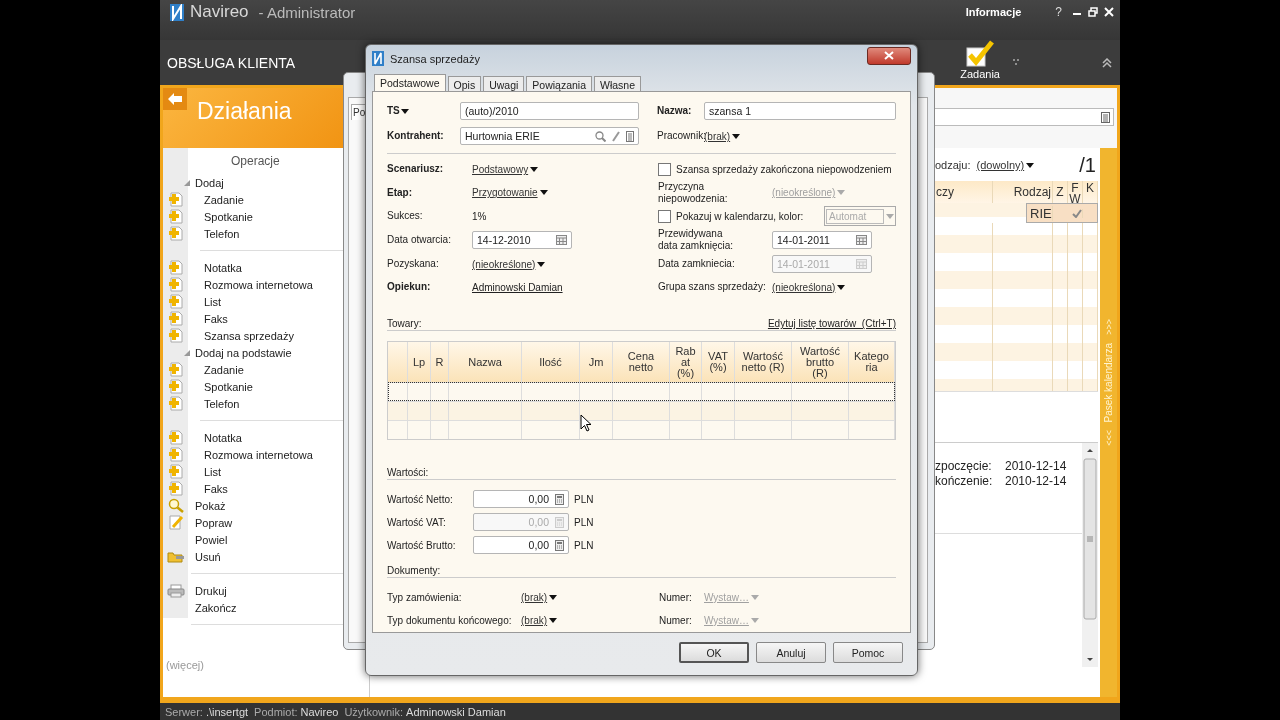  I want to click on menu-item: Powiel, so click(208, 539).